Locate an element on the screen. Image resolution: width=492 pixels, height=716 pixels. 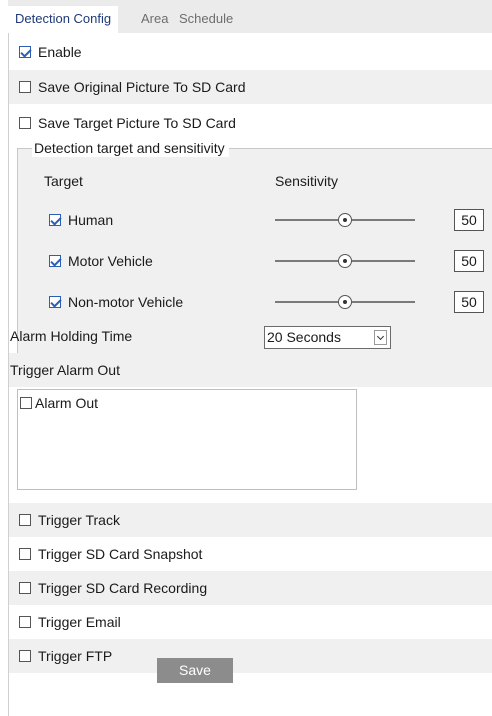
tab-schedule: Schedule is located at coordinates (206, 19).